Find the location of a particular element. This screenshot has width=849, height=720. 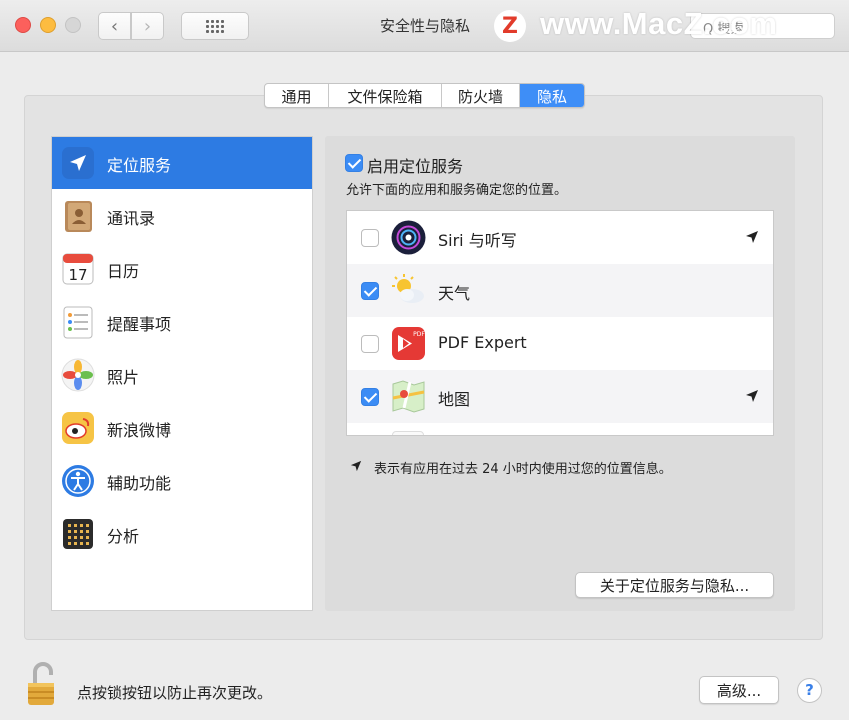

lock-instruction: 点按锁按钮以防止再次更改。 is located at coordinates (175, 693).